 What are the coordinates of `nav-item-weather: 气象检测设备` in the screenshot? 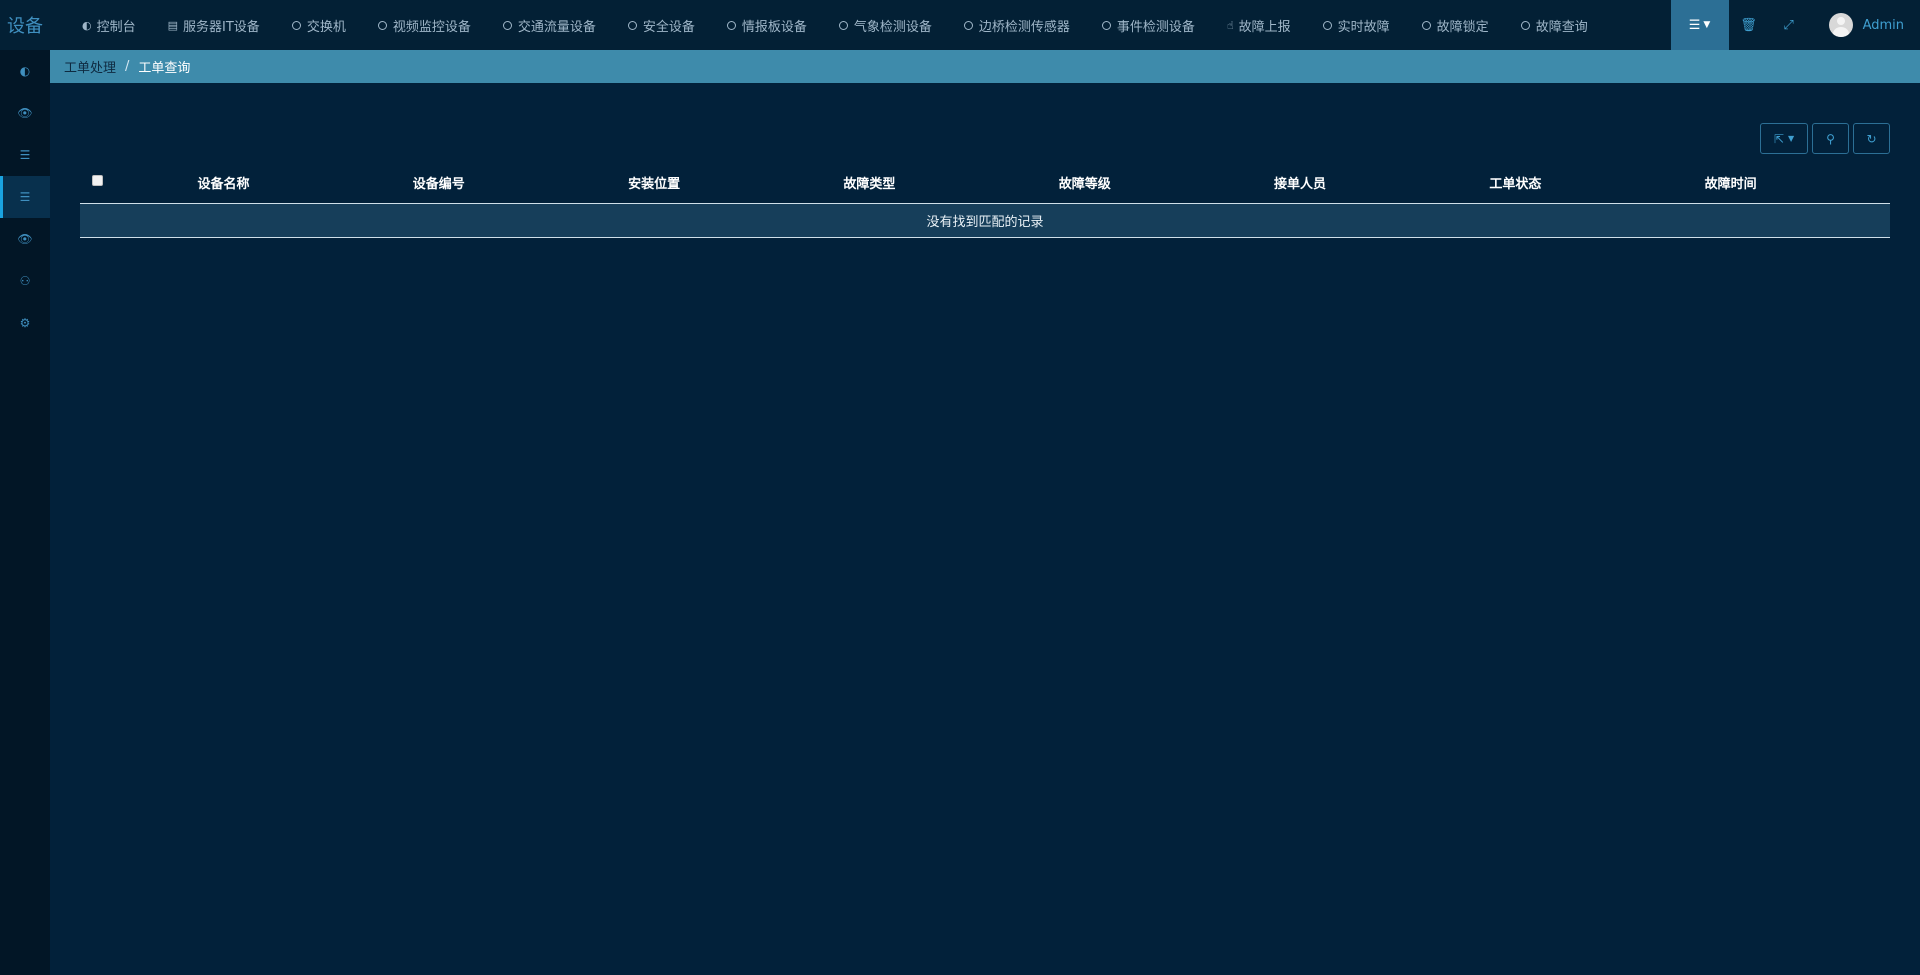 It's located at (885, 25).